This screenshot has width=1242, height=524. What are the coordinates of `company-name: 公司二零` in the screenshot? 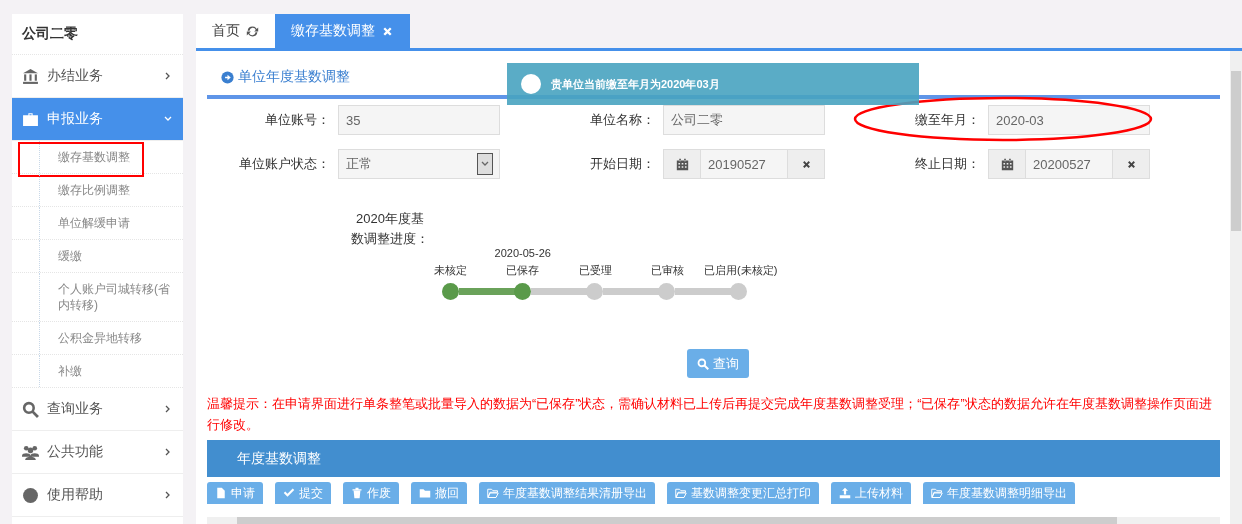 It's located at (97, 34).